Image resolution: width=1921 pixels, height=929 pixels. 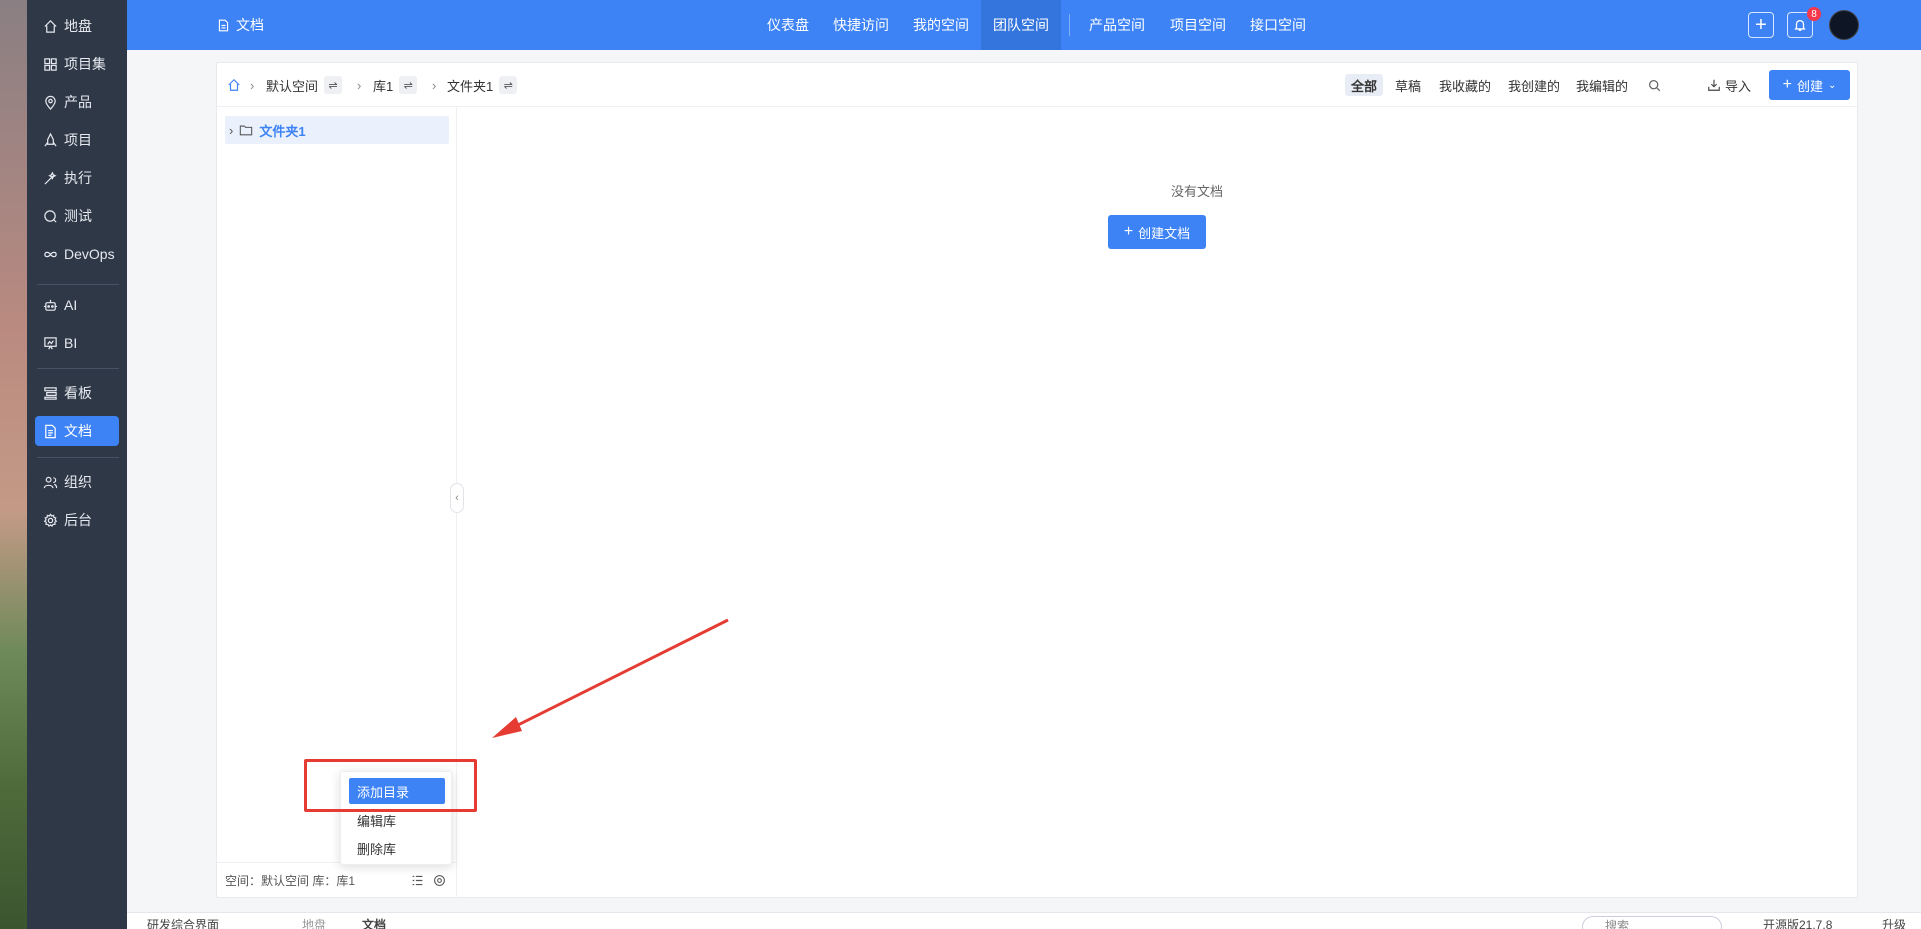 I want to click on desktop-wallpaper, so click(x=13, y=464).